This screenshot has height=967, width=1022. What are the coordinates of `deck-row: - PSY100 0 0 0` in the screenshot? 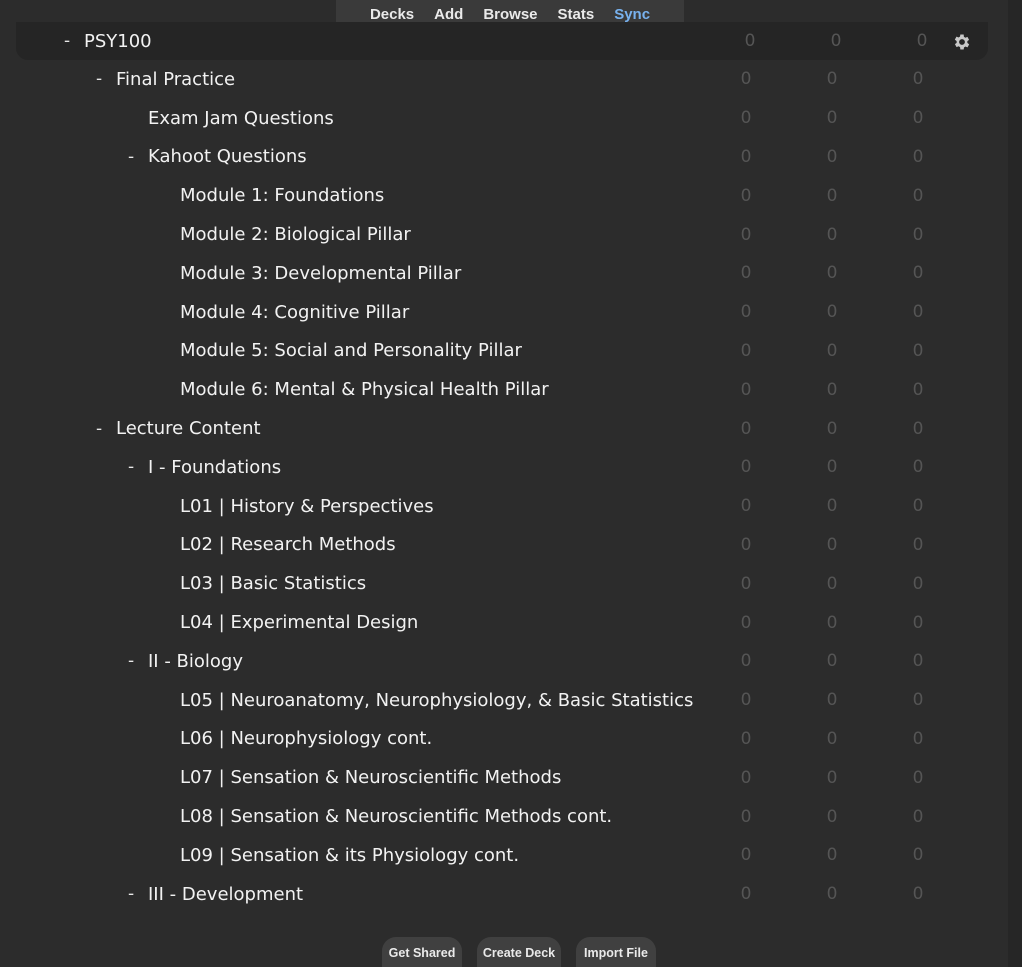 It's located at (502, 41).